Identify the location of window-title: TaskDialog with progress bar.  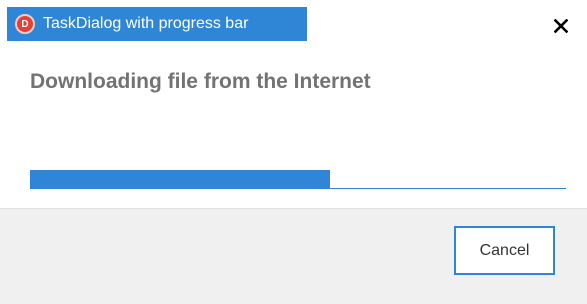
(146, 23).